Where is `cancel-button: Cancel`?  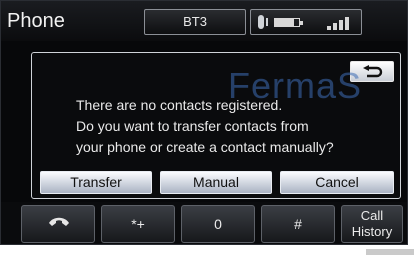
cancel-button: Cancel is located at coordinates (337, 182).